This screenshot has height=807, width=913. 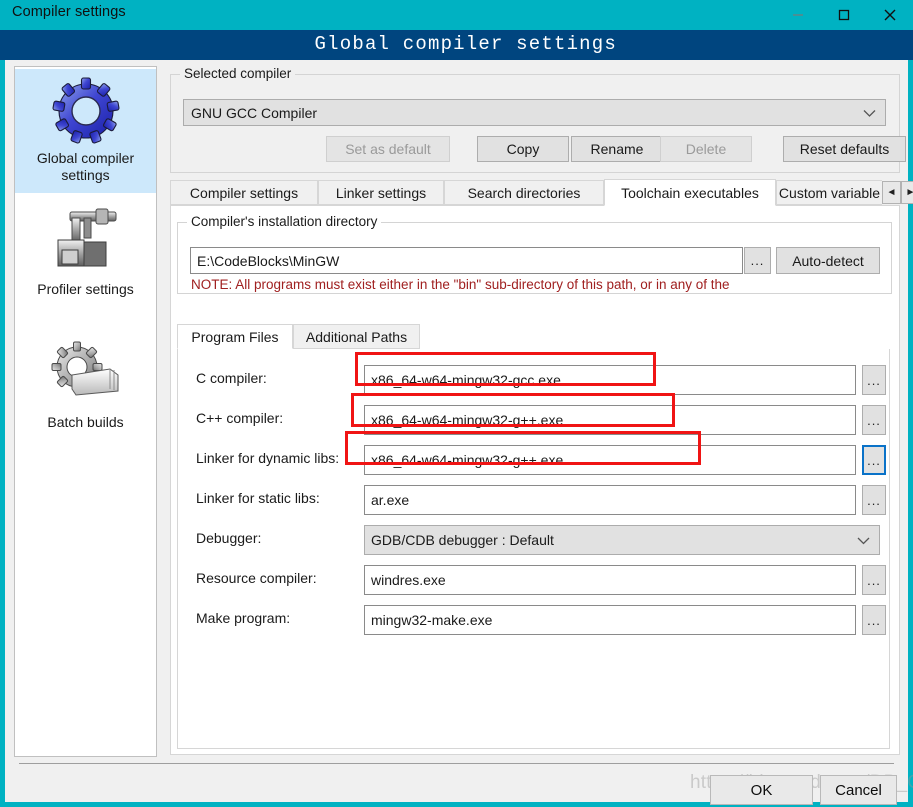 What do you see at coordinates (456, 15) in the screenshot?
I see `window-title-bar: Compiler settings` at bounding box center [456, 15].